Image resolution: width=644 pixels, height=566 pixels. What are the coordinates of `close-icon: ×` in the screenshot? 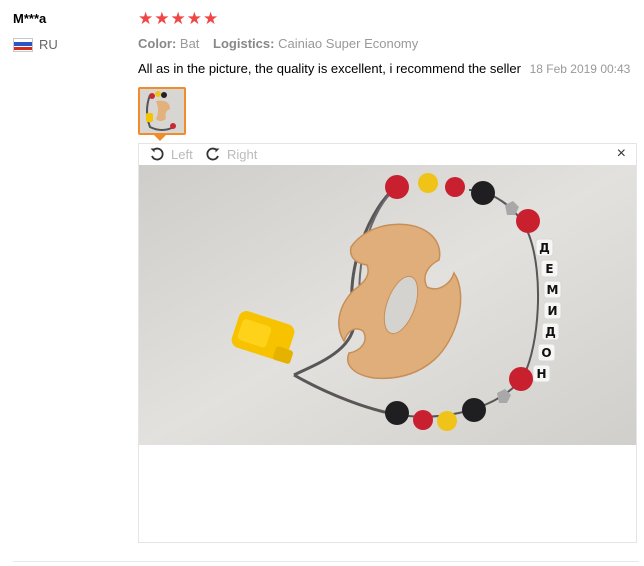 It's located at (621, 154).